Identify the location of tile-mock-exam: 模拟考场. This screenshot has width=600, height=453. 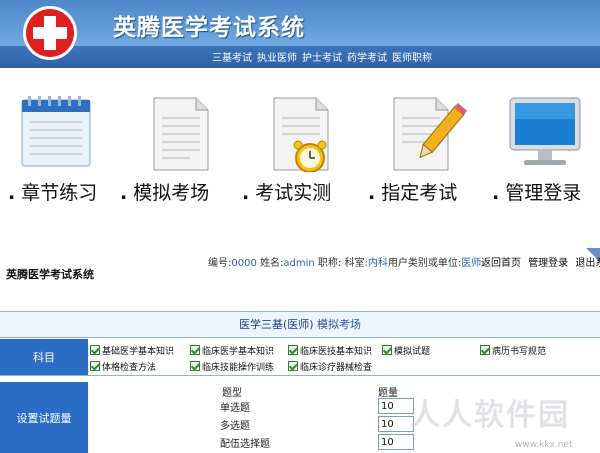
(180, 158).